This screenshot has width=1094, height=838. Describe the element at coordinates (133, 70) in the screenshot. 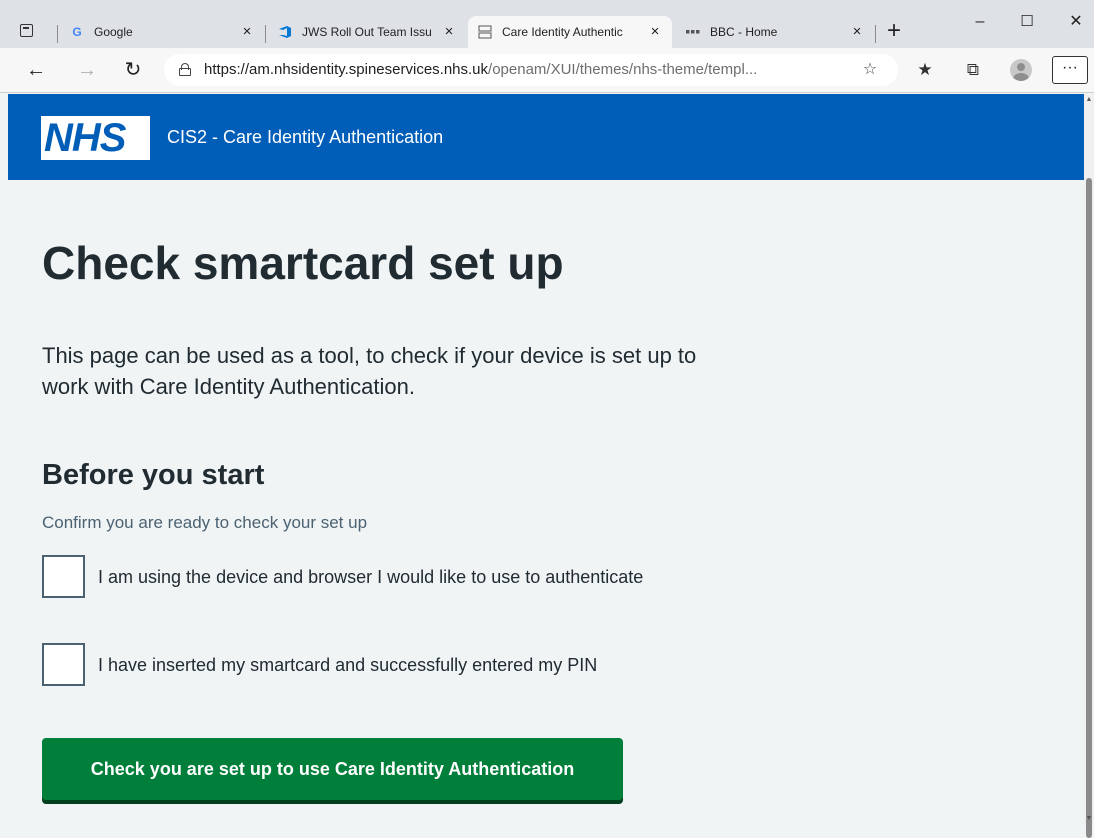

I see `refresh-button: ↻` at that location.